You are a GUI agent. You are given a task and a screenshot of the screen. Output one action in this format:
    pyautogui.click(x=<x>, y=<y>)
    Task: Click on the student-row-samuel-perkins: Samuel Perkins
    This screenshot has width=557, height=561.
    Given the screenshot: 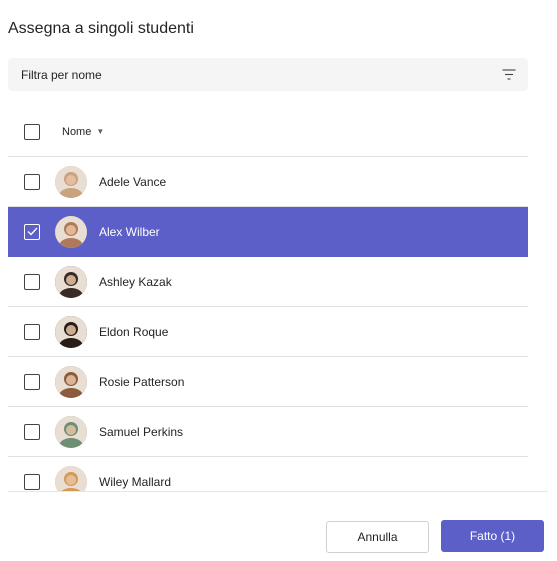 What is the action you would take?
    pyautogui.click(x=268, y=432)
    